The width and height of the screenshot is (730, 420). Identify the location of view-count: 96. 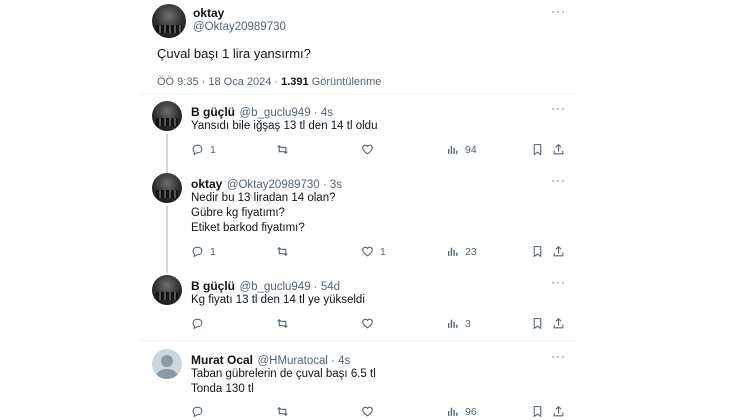
(471, 411).